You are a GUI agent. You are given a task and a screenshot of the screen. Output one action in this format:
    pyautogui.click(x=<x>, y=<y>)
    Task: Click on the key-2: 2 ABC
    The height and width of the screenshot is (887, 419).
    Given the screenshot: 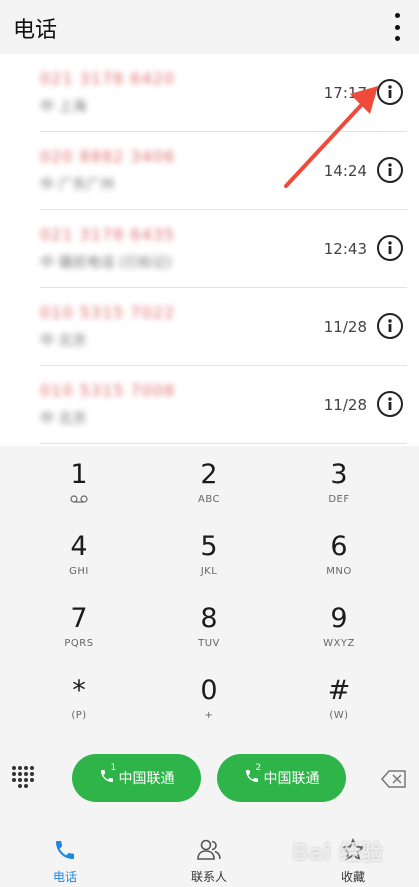 What is the action you would take?
    pyautogui.click(x=209, y=482)
    